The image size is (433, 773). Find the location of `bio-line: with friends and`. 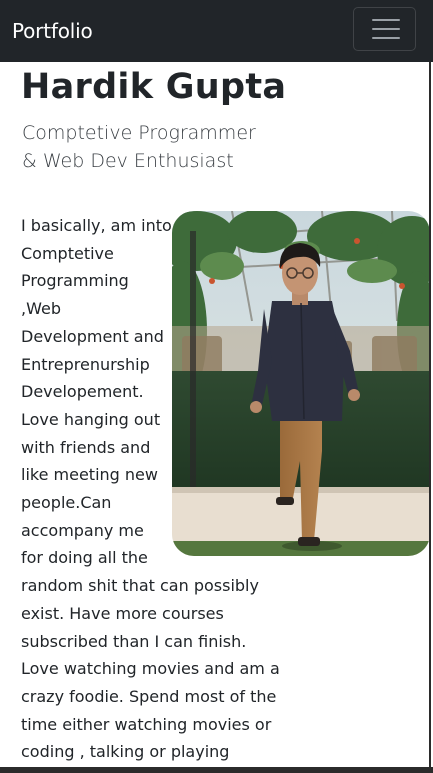

bio-line: with friends and is located at coordinates (86, 447).